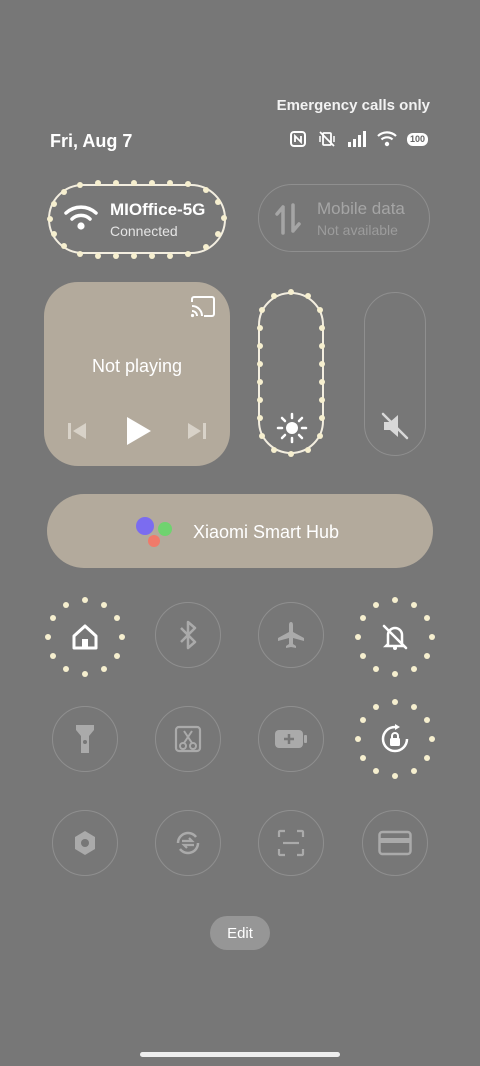  I want to click on brightness-icon, so click(292, 428).